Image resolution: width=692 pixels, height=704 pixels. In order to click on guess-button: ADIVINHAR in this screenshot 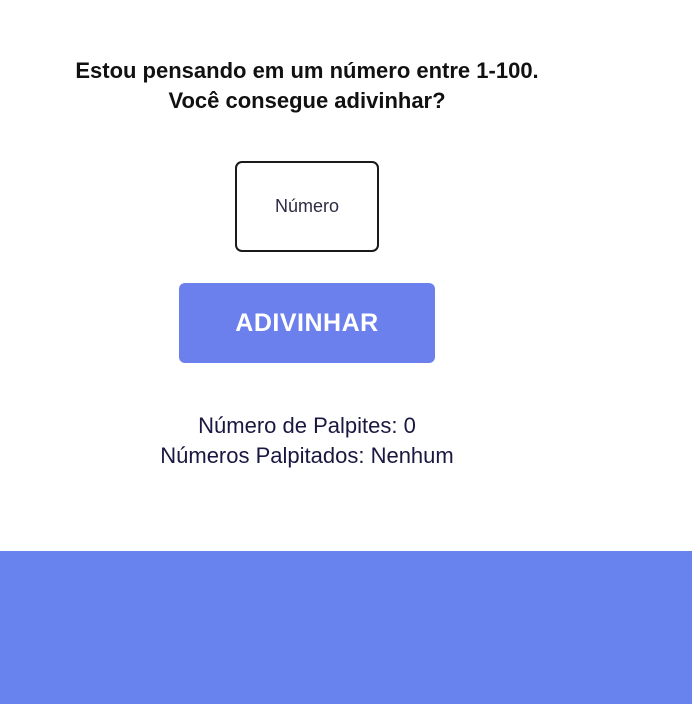, I will do `click(307, 323)`.